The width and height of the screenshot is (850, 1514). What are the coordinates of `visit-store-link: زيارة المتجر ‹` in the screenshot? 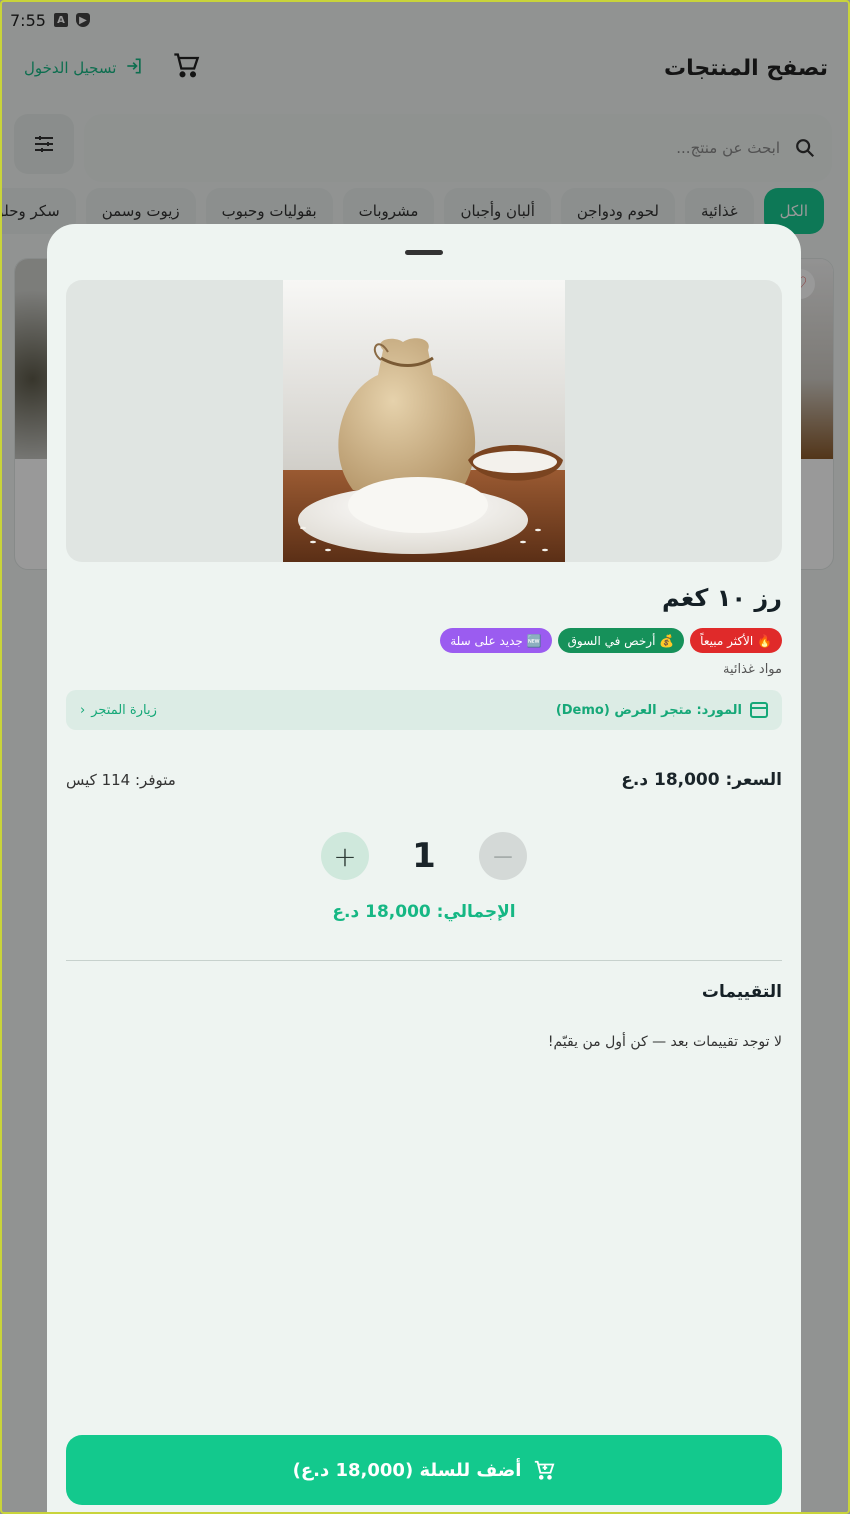 It's located at (118, 710).